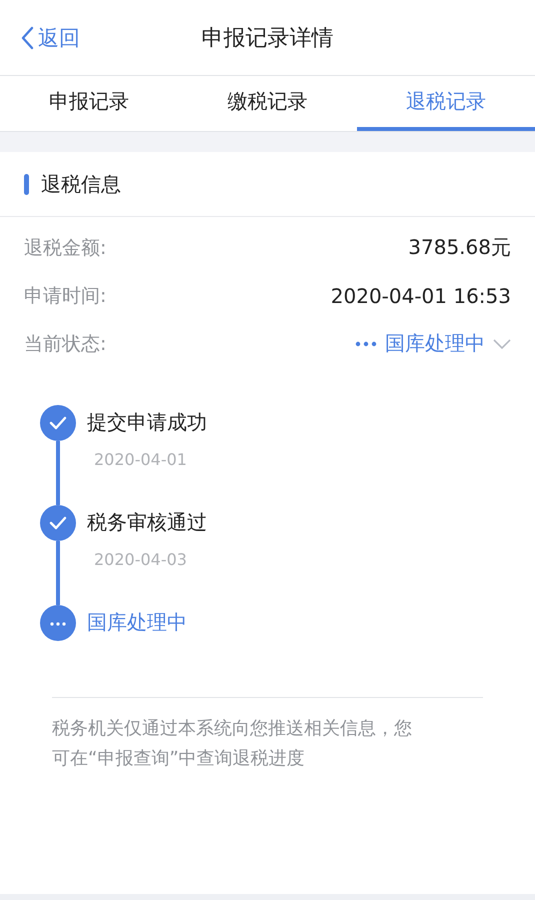  What do you see at coordinates (65, 296) in the screenshot?
I see `field-label: 申请时间:` at bounding box center [65, 296].